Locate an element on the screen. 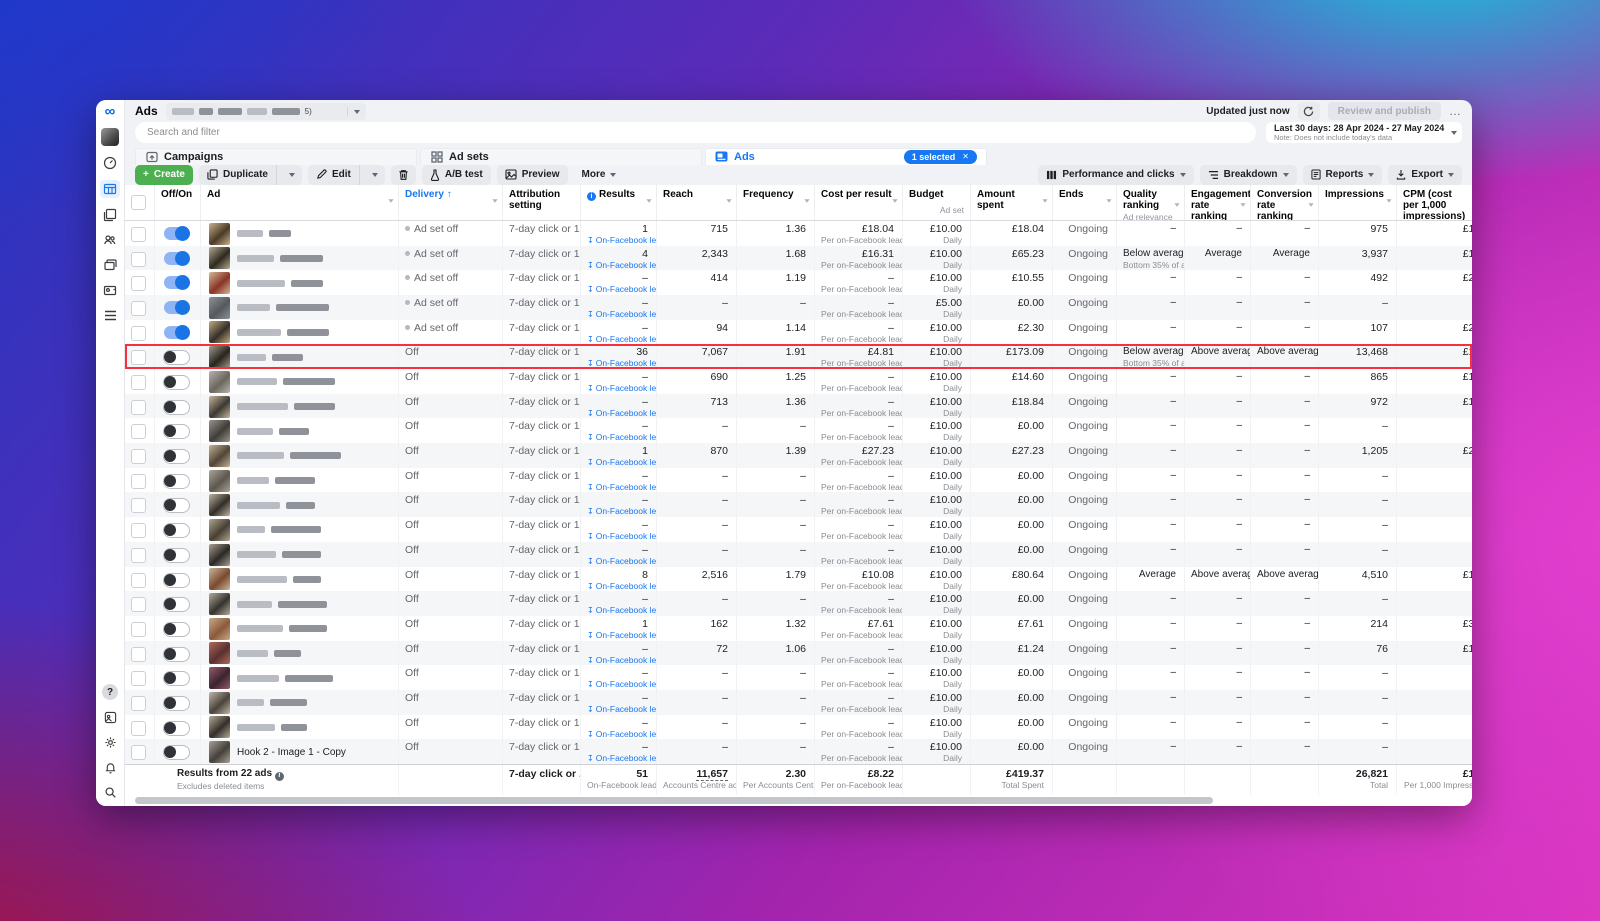  search-input is located at coordinates (695, 132).